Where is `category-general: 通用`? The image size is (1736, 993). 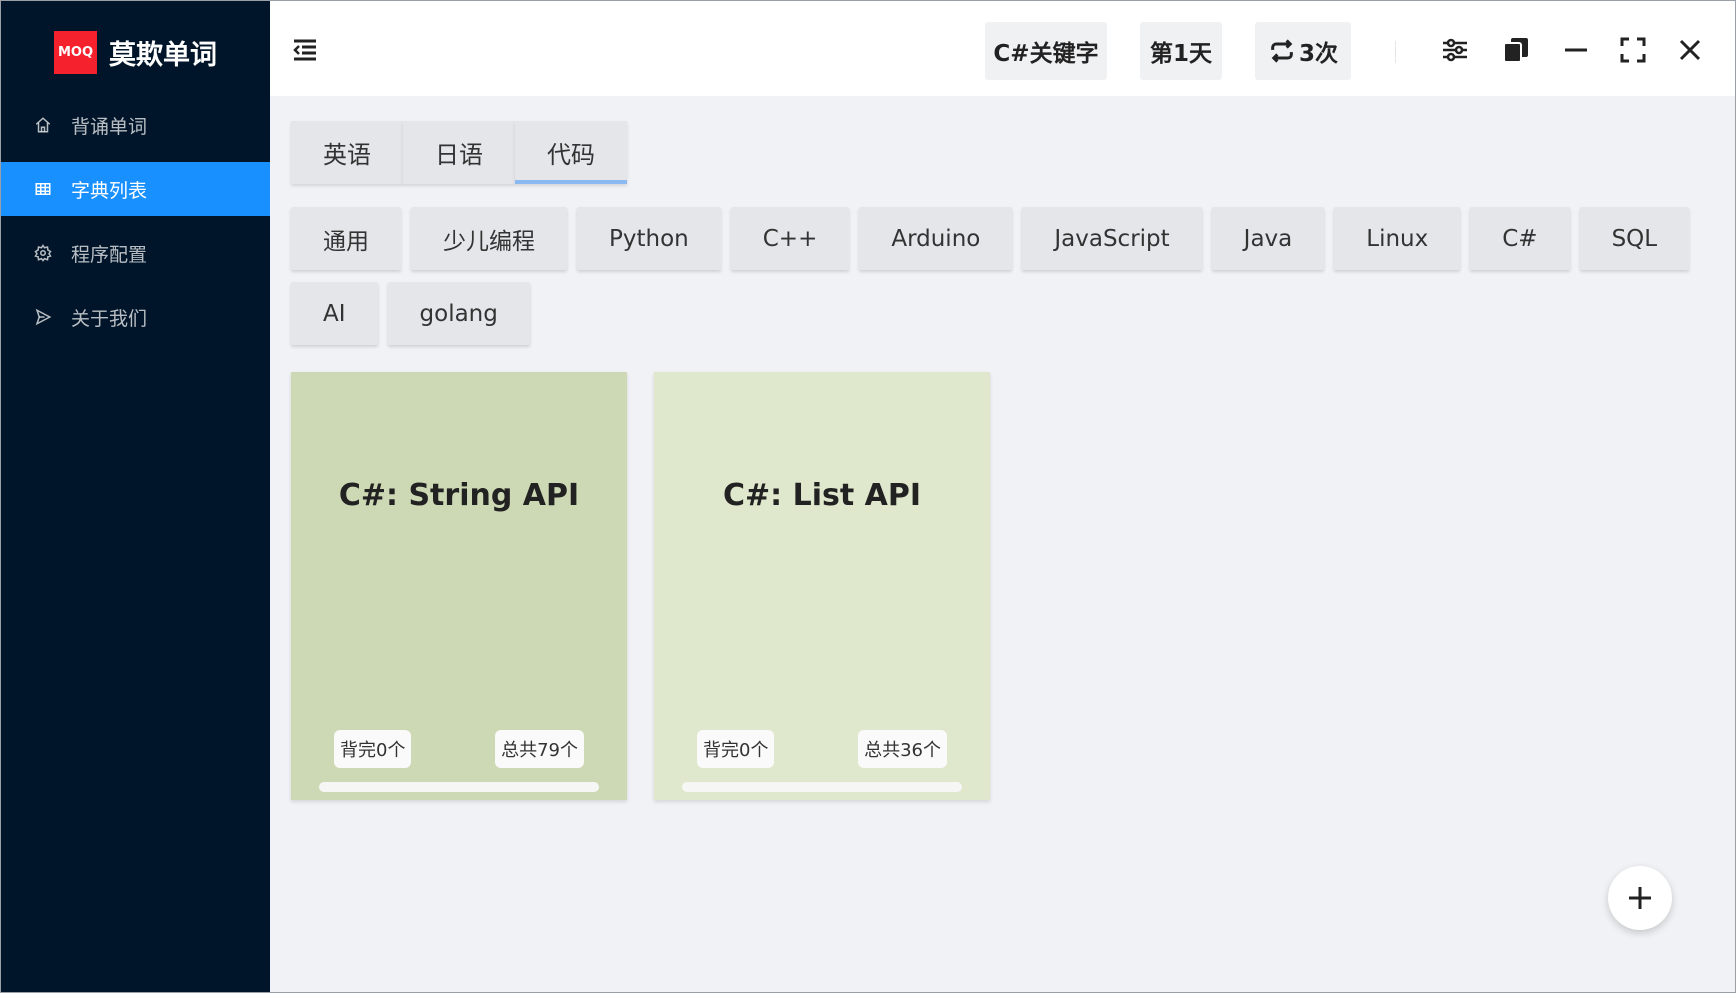 category-general: 通用 is located at coordinates (346, 238).